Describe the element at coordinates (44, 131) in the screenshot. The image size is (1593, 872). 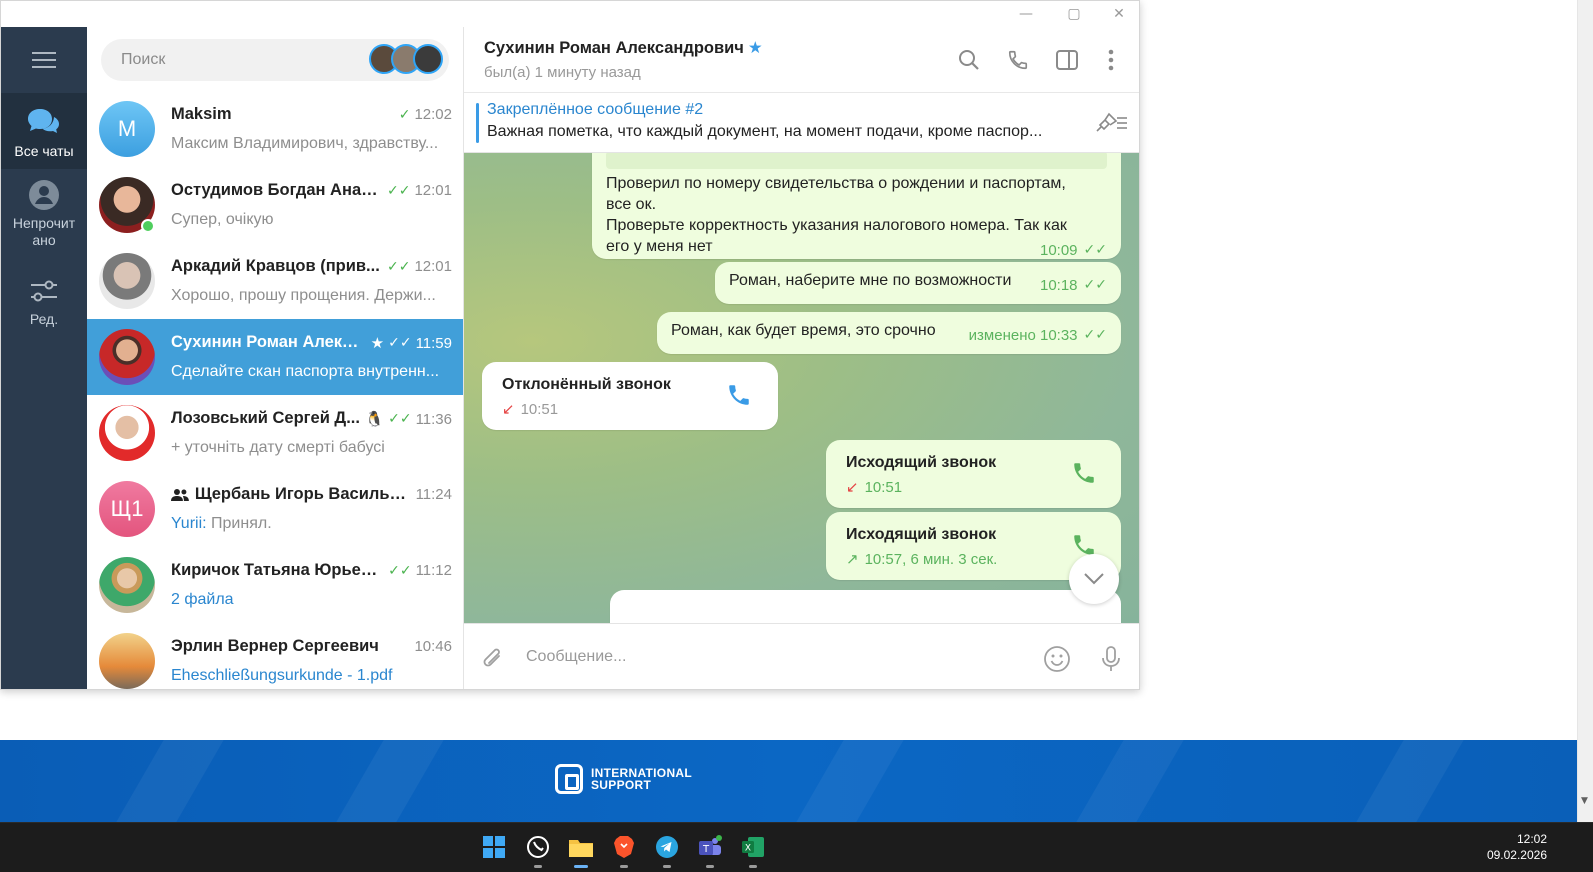
I see `folder-all-chats: Все чаты` at that location.